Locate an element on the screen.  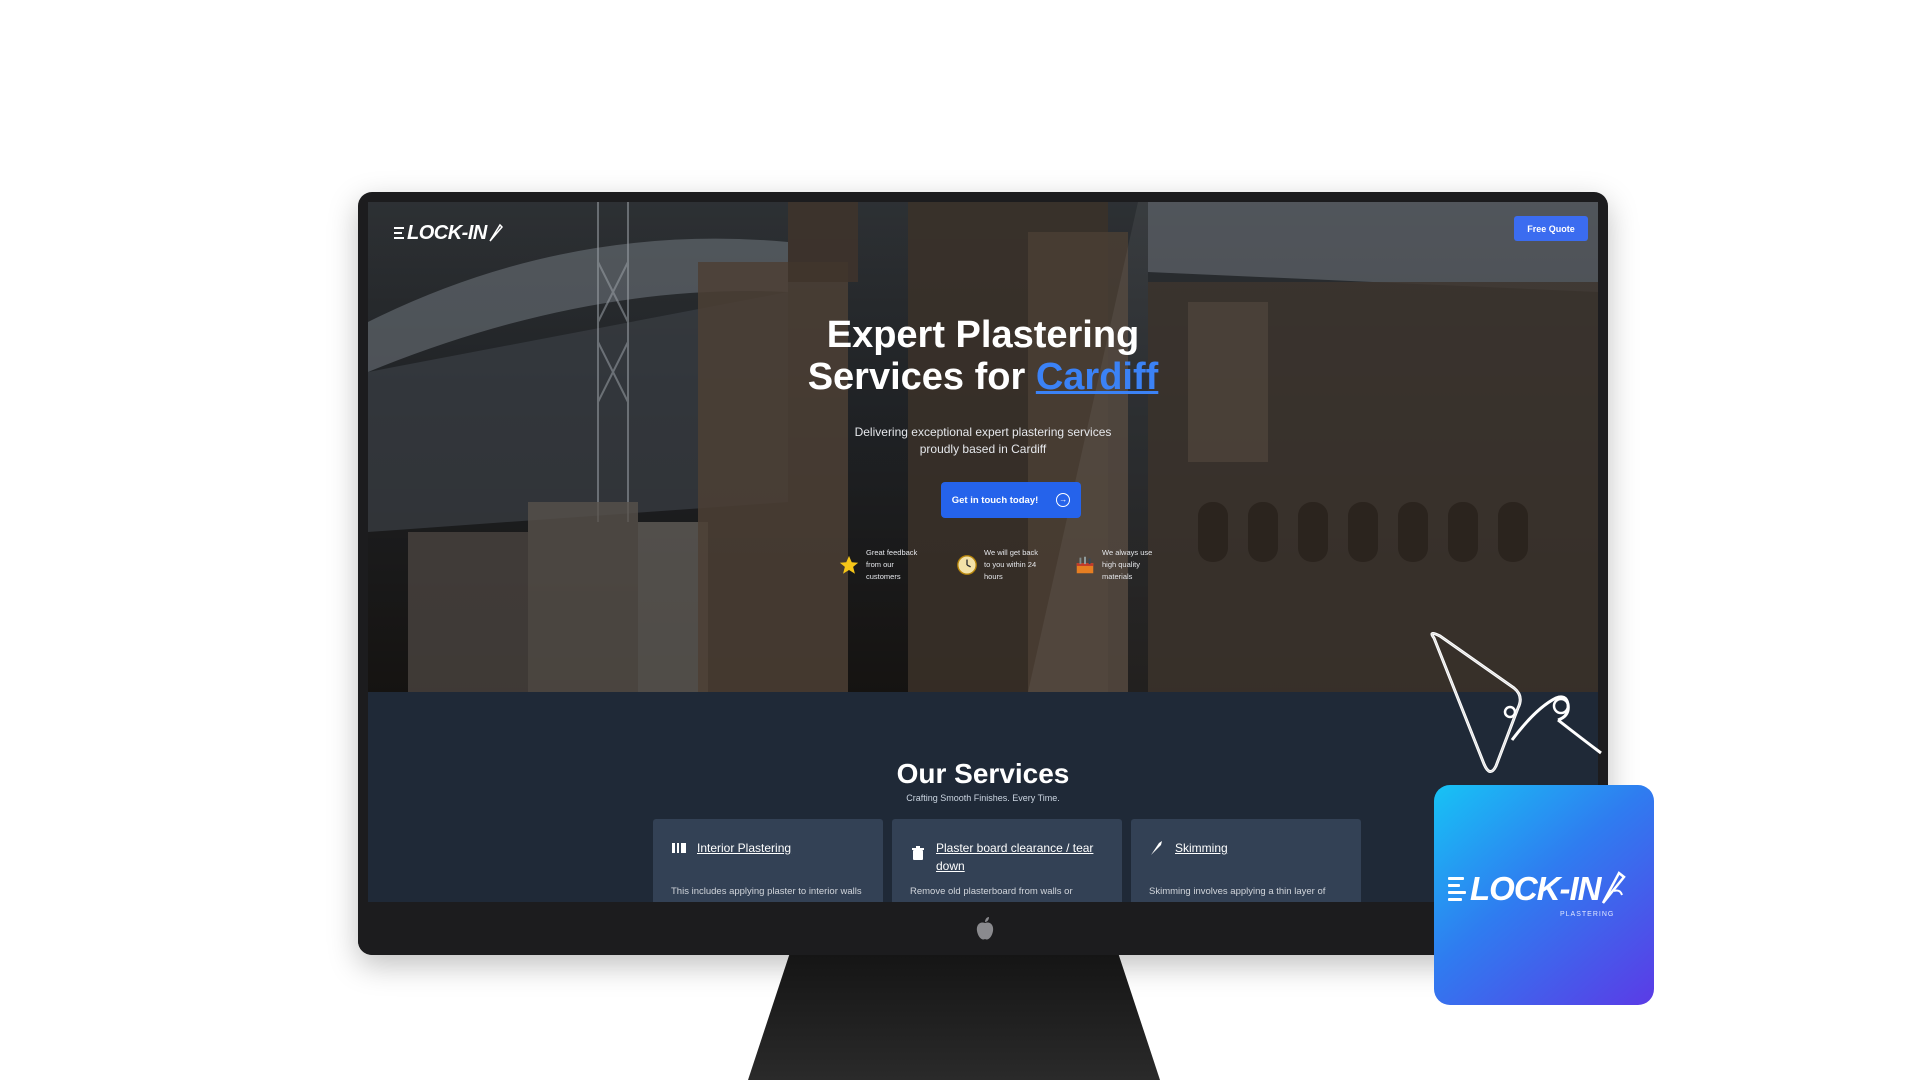
hero-title: Expert Plastering Services for Cardiff is located at coordinates (983, 356).